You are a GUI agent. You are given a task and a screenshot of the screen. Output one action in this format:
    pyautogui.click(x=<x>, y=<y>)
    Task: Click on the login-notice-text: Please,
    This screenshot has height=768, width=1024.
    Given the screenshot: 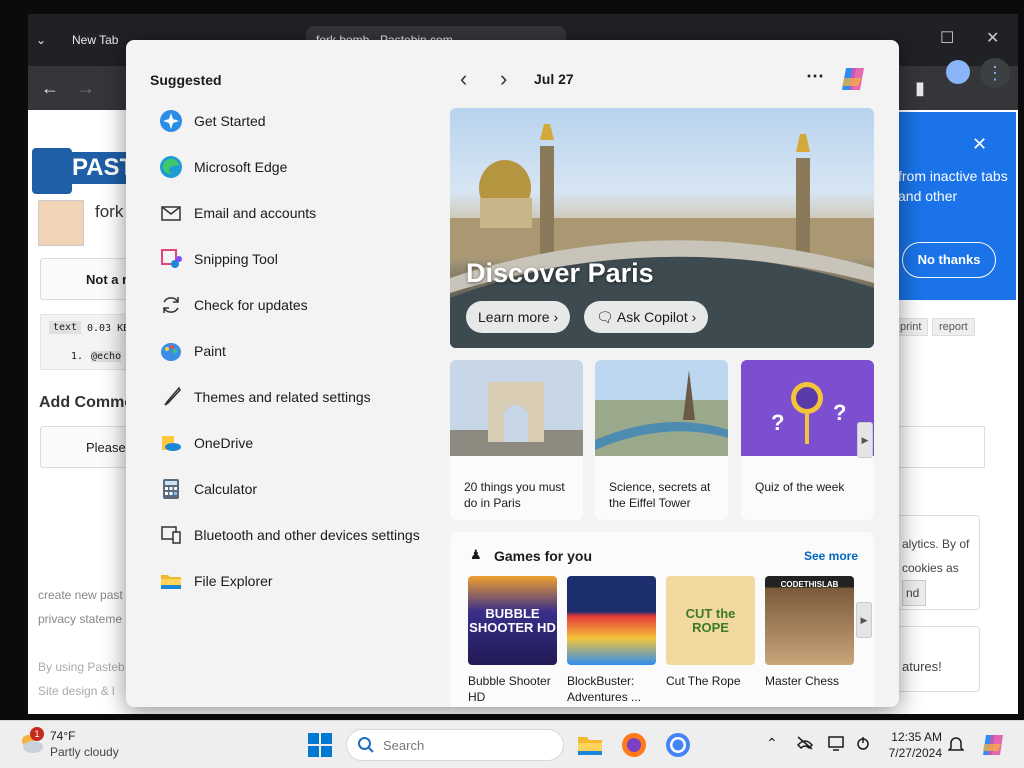 What is the action you would take?
    pyautogui.click(x=108, y=447)
    